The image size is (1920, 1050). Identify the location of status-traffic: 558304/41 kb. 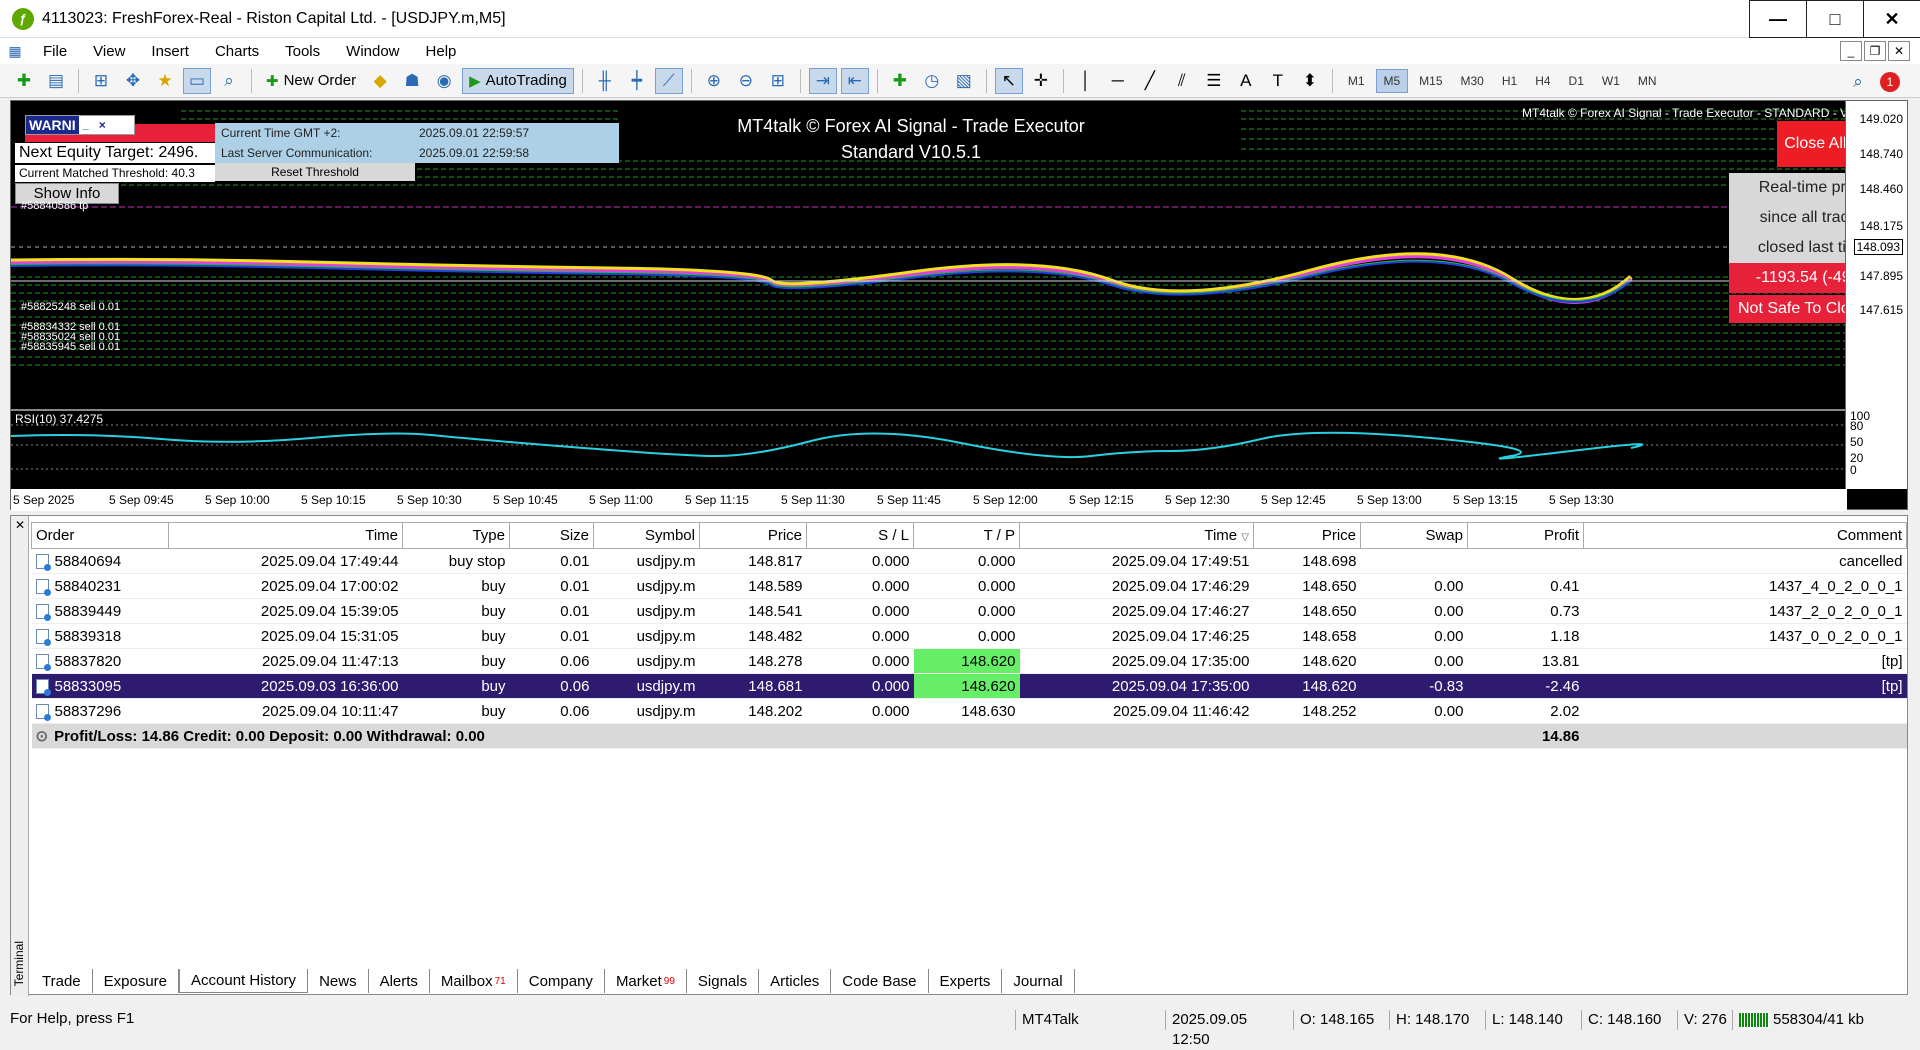
(1822, 1020).